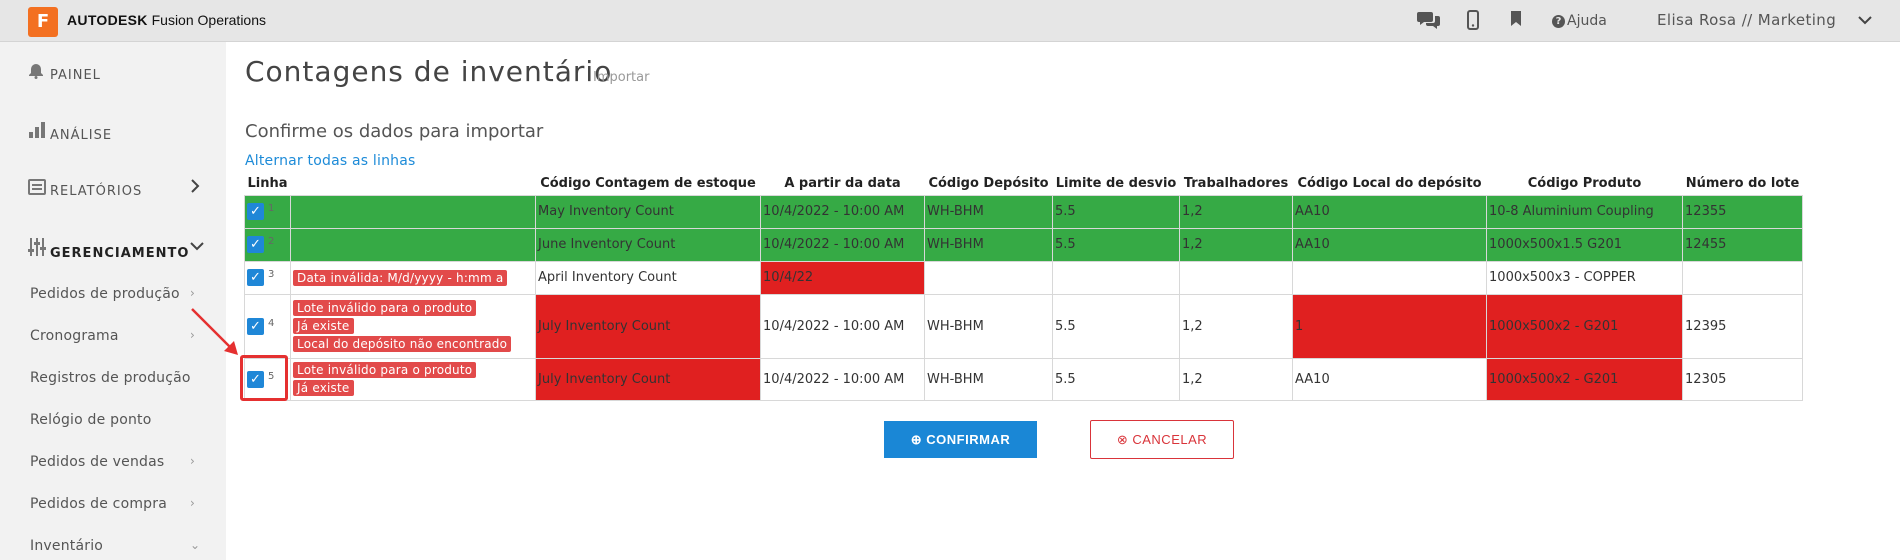  Describe the element at coordinates (1116, 184) in the screenshot. I see `col-header: Limite de desvio` at that location.